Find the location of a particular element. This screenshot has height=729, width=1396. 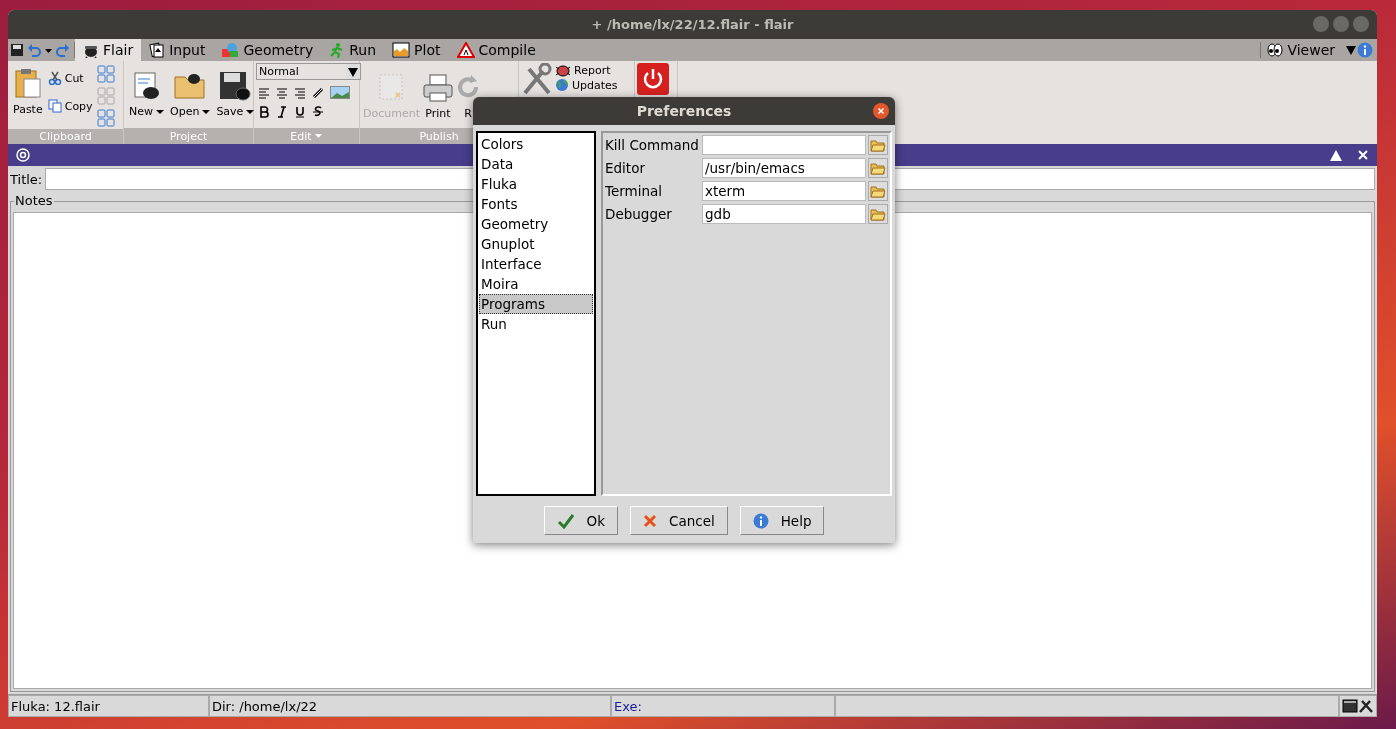

group-label: Edit is located at coordinates (301, 136).